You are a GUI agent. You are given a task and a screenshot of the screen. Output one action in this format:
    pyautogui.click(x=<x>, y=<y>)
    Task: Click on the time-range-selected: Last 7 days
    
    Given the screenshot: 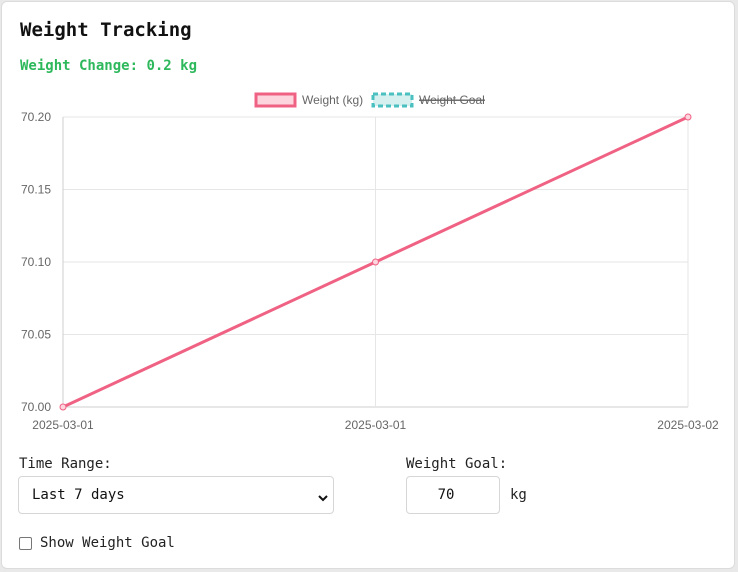 What is the action you would take?
    pyautogui.click(x=78, y=495)
    